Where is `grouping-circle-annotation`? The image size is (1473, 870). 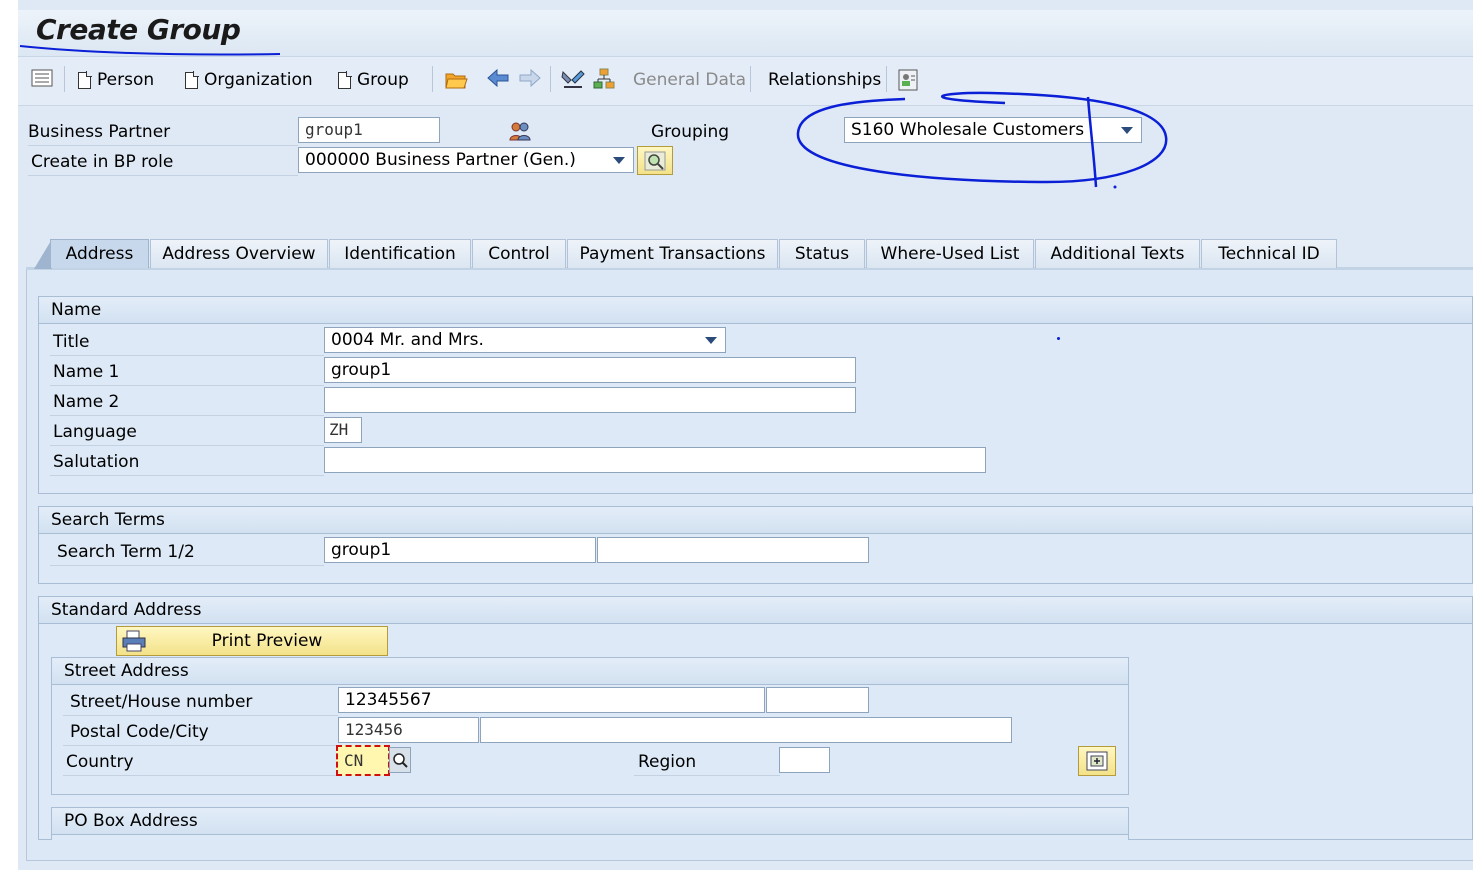 grouping-circle-annotation is located at coordinates (982, 140).